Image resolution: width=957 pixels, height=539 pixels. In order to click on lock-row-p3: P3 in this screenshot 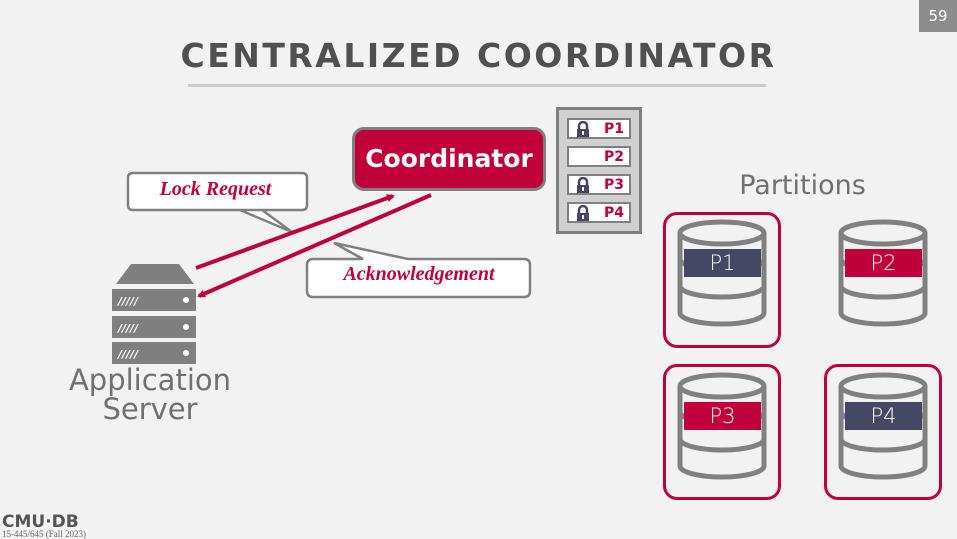, I will do `click(599, 184)`.